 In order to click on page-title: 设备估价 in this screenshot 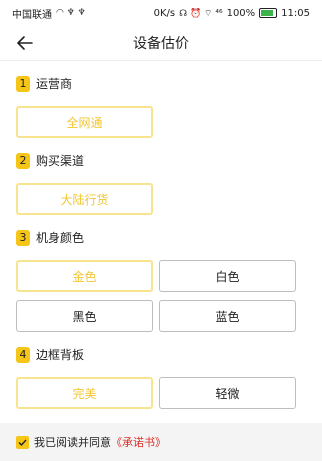, I will do `click(161, 44)`.